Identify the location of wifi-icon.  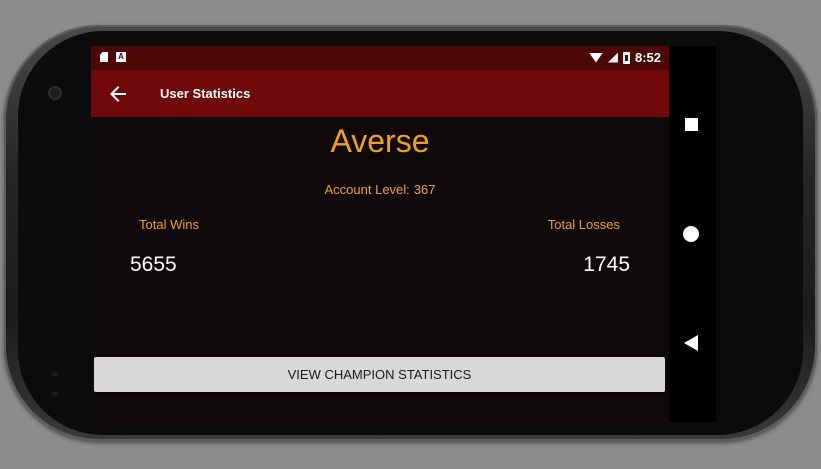
(595, 57).